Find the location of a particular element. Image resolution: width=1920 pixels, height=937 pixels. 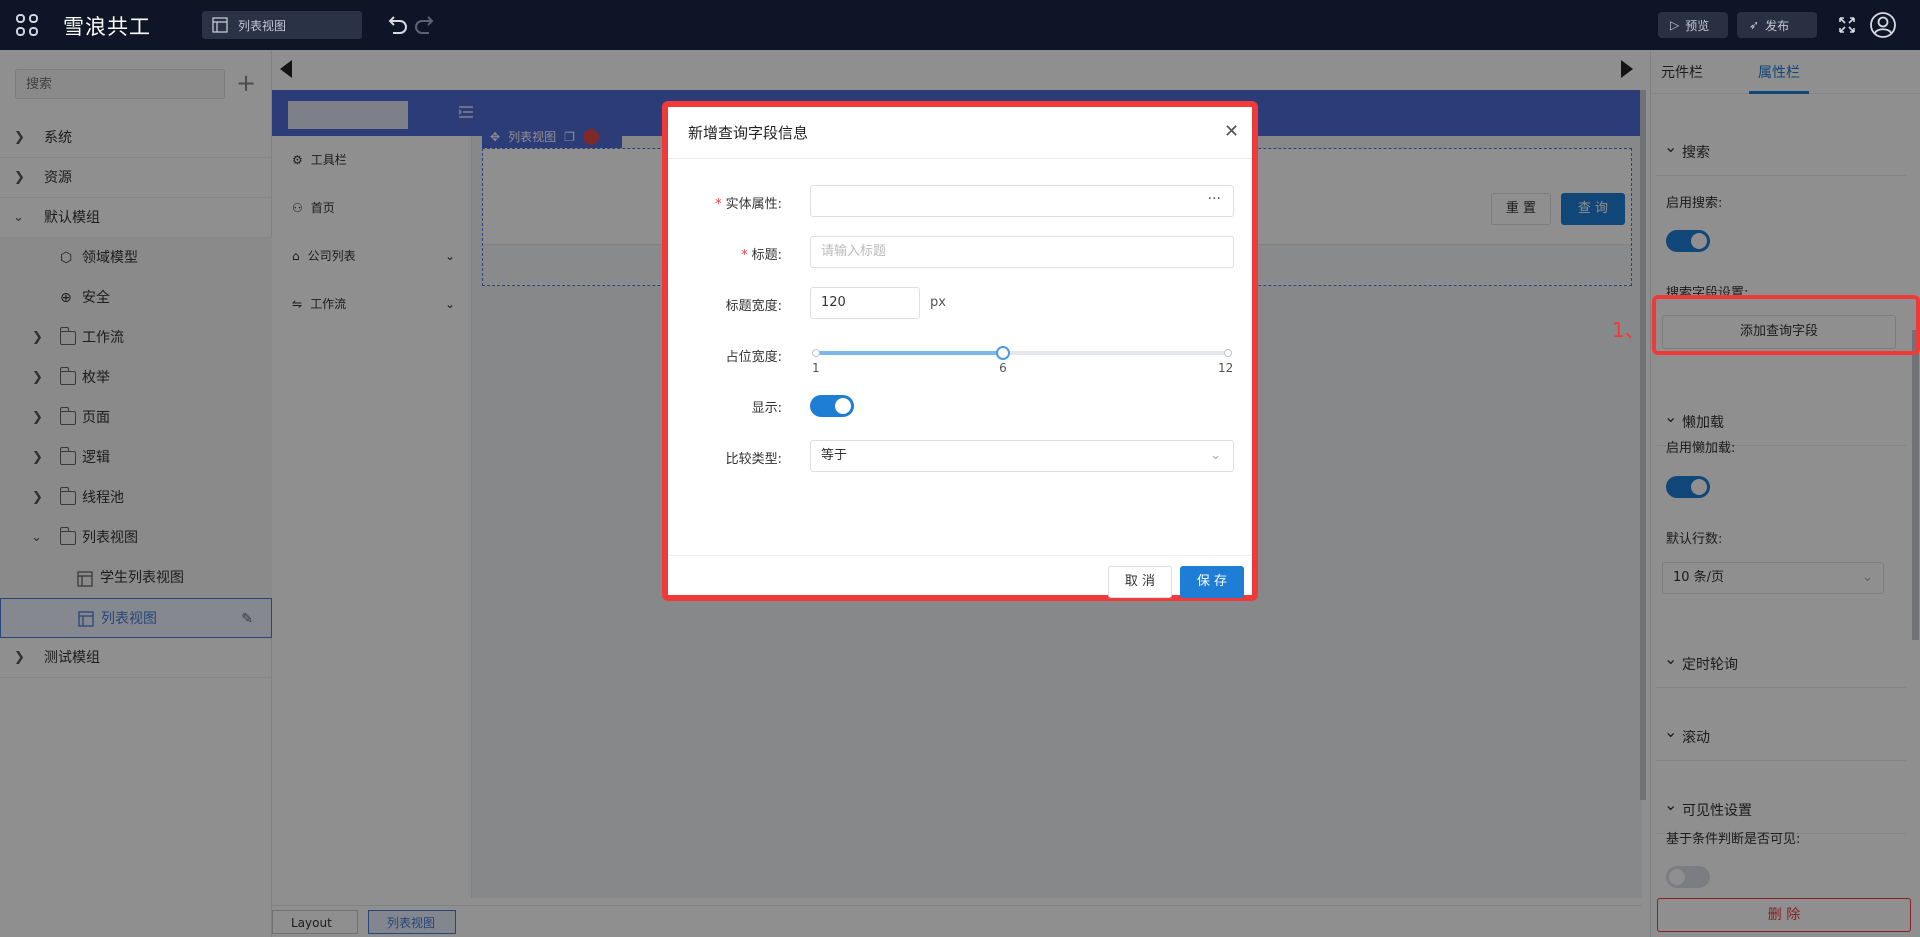

placeholder-width-row: 占位宽度: 1 6 12 is located at coordinates (960, 356).